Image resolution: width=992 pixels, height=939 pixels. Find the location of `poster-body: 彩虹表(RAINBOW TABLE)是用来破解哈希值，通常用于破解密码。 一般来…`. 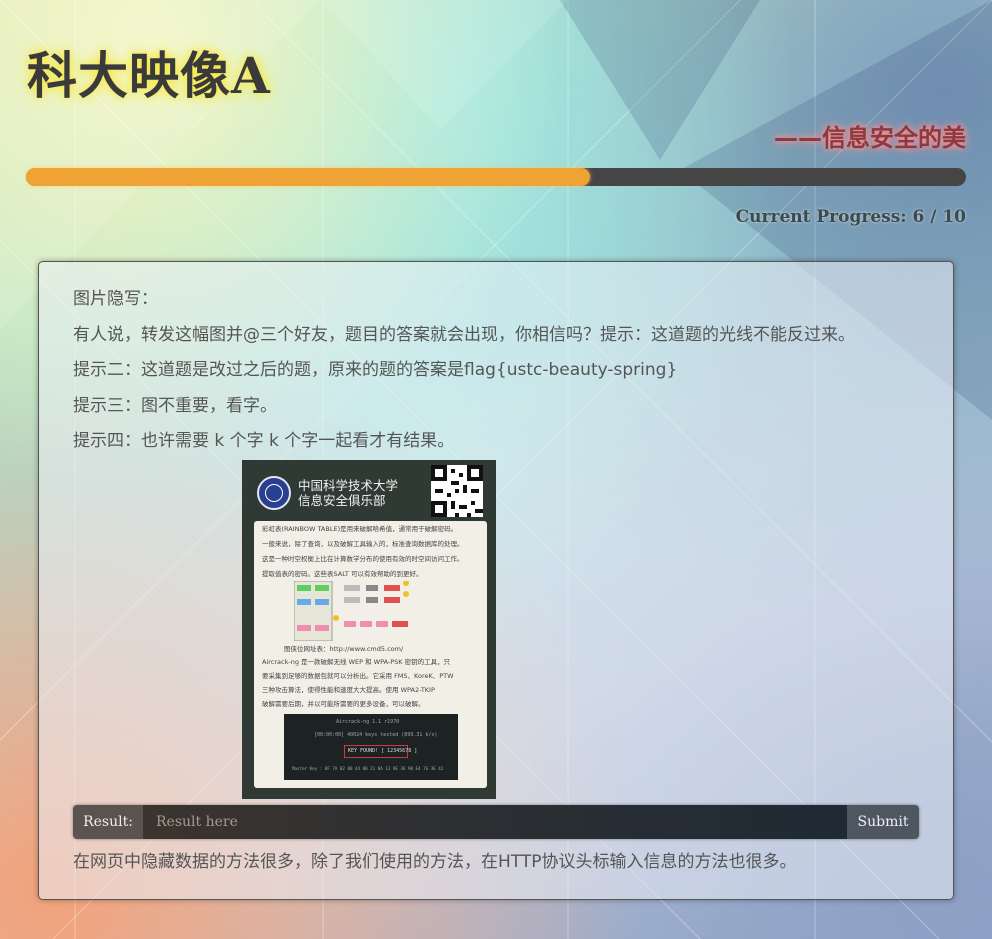

poster-body: 彩虹表(RAINBOW TABLE)是用来破解哈希值，通常用于破解密码。 一般来… is located at coordinates (370, 654).